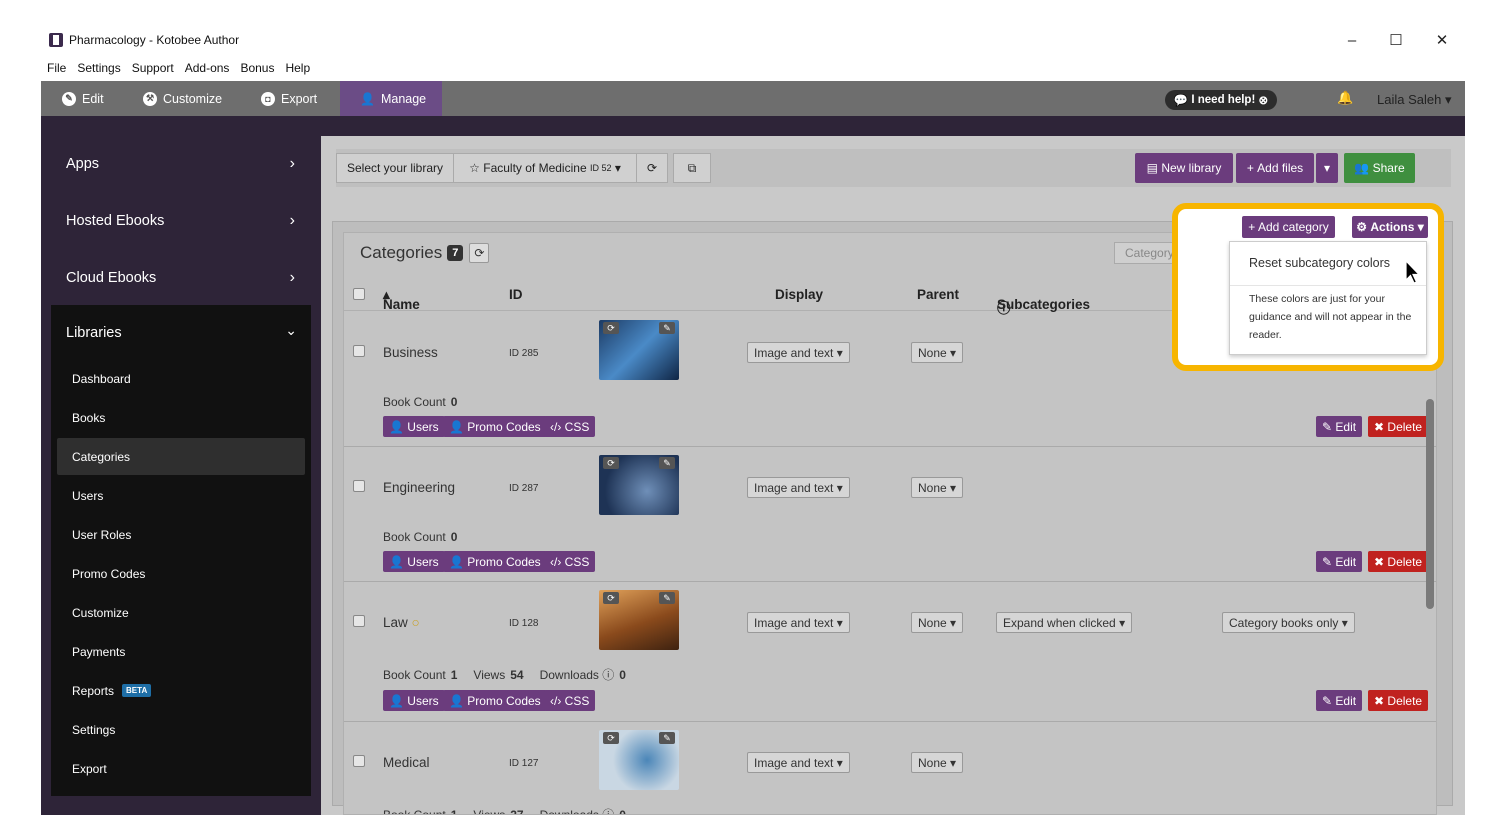 Image resolution: width=1506 pixels, height=840 pixels. Describe the element at coordinates (181, 378) in the screenshot. I see `sidebar-item-dashboard: Dashboard` at that location.